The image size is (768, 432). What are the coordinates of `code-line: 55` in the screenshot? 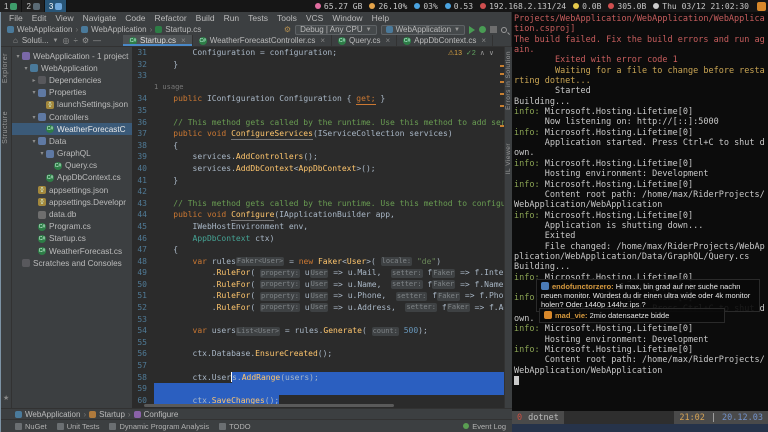 It's located at (318, 342).